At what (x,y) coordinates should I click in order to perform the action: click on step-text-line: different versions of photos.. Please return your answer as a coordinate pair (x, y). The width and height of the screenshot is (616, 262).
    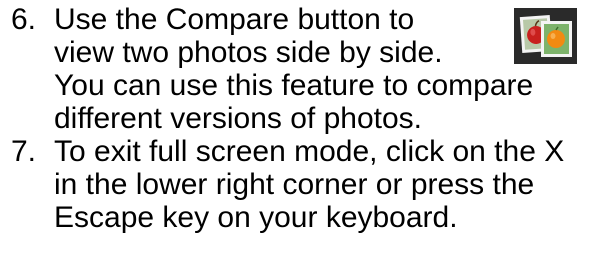
    Looking at the image, I should click on (238, 118).